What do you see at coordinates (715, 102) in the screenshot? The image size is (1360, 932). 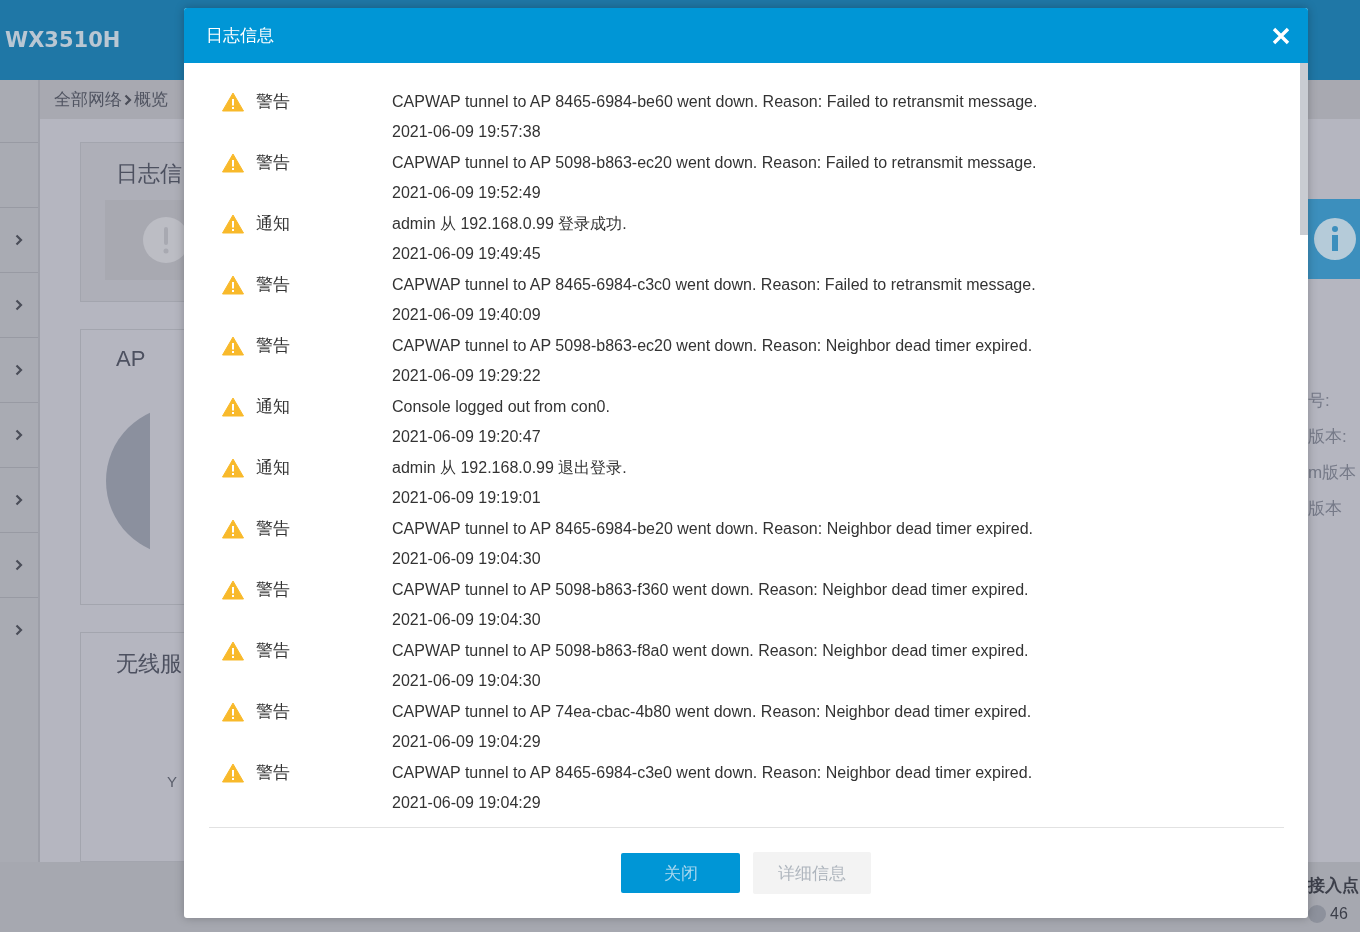 I see `log-message: CAPWAP tunnel to AP 8465-6984-be60 went down. Reason: Failed to retransmit message.` at bounding box center [715, 102].